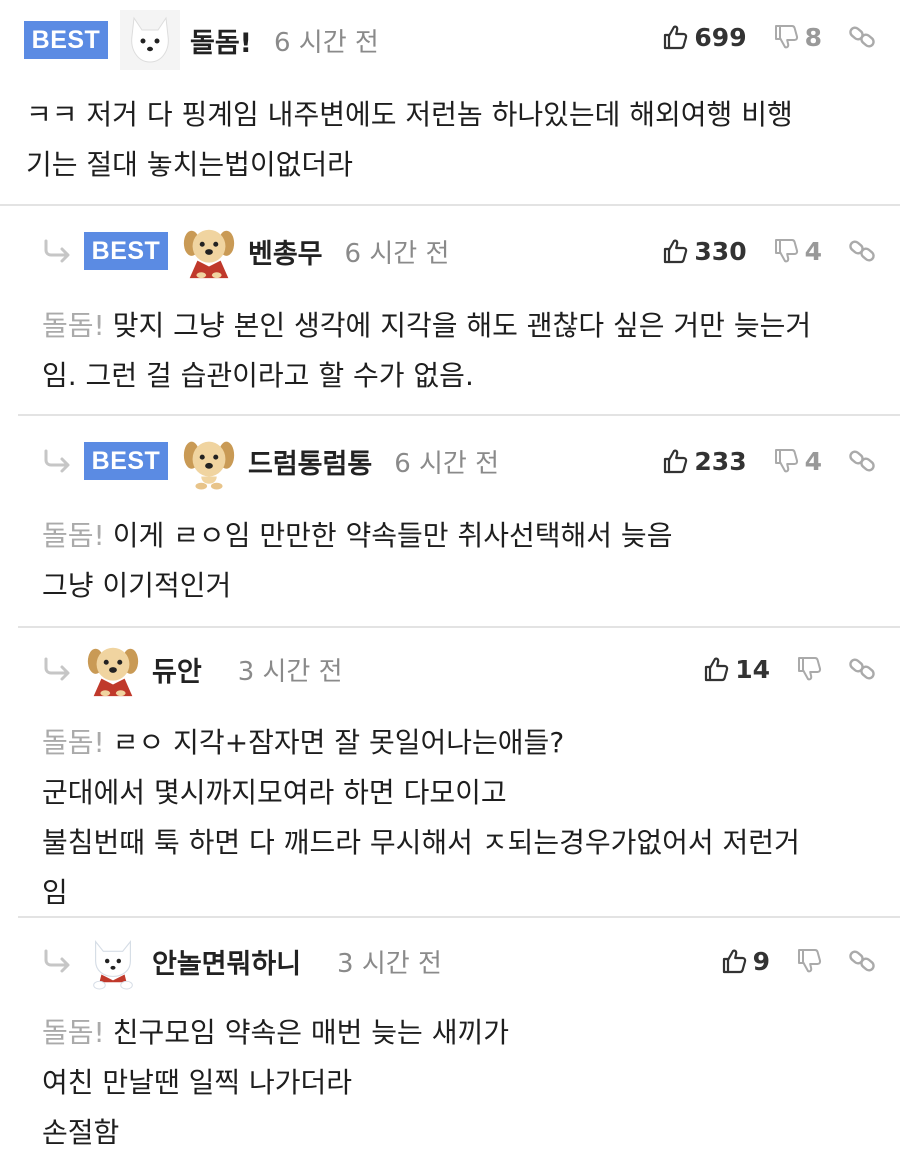  I want to click on comment-text: 돌돔! 친구모임 약속은 매번 늦는 새끼가 여친 만날땐 일찍 나가더라 손절함, so click(275, 1083).